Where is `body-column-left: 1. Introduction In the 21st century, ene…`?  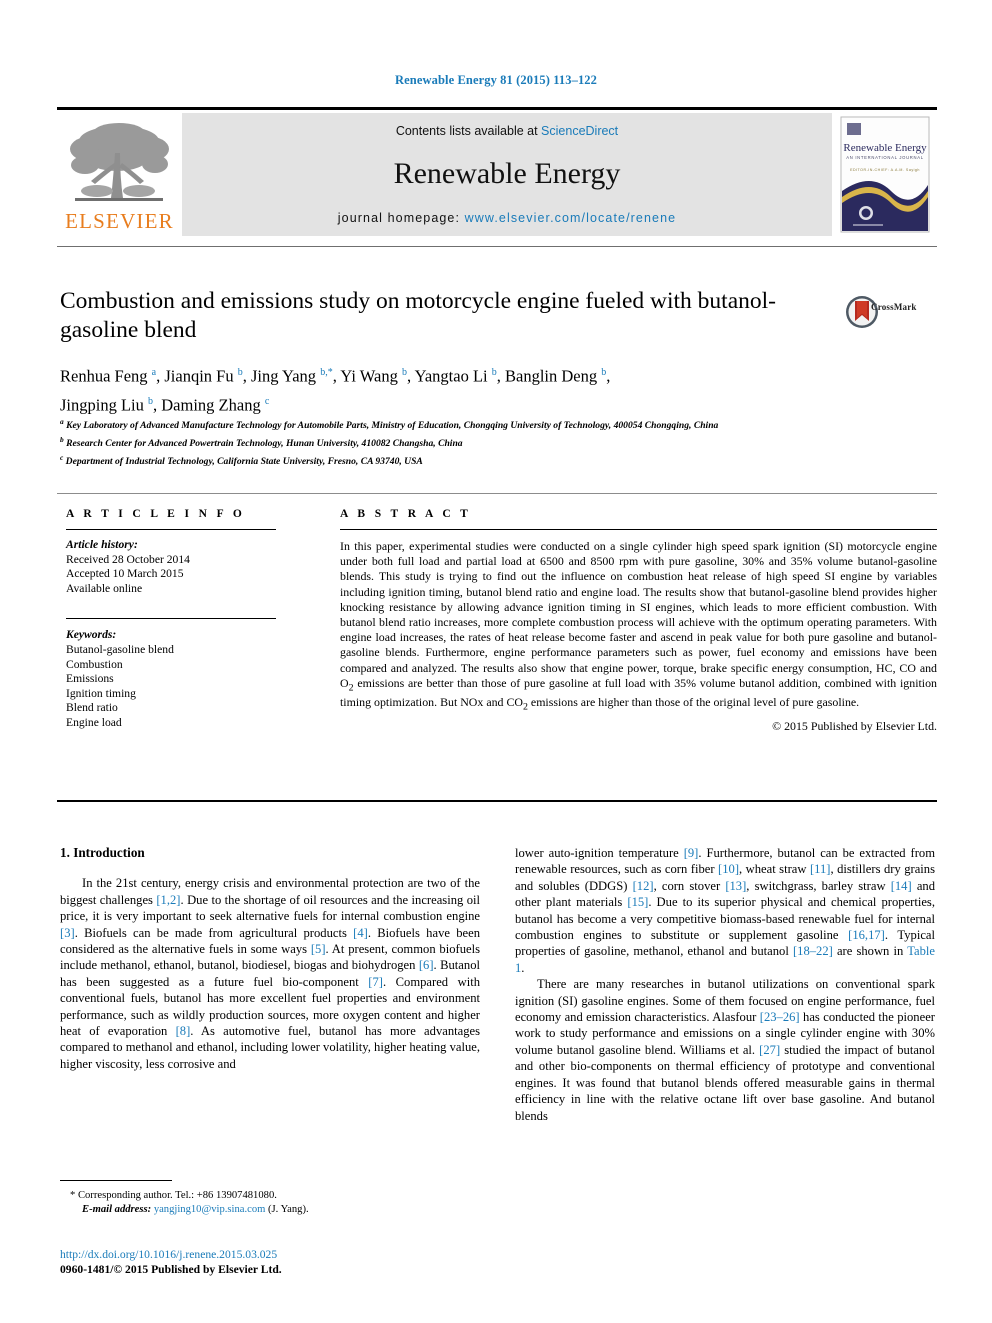
body-column-left: 1. Introduction In the 21st century, ene… is located at coordinates (270, 958).